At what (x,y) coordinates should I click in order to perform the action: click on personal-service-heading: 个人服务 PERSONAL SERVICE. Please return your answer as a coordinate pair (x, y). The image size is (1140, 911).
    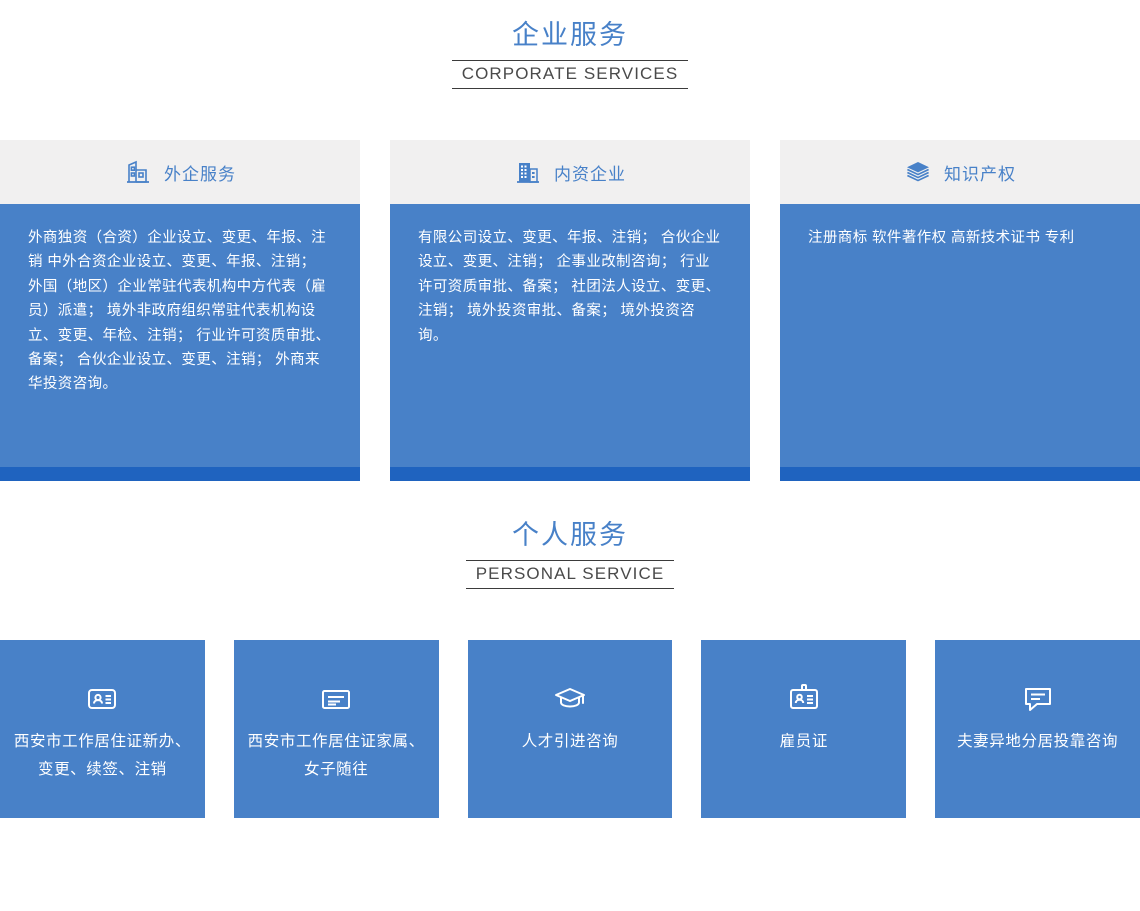
    Looking at the image, I should click on (570, 553).